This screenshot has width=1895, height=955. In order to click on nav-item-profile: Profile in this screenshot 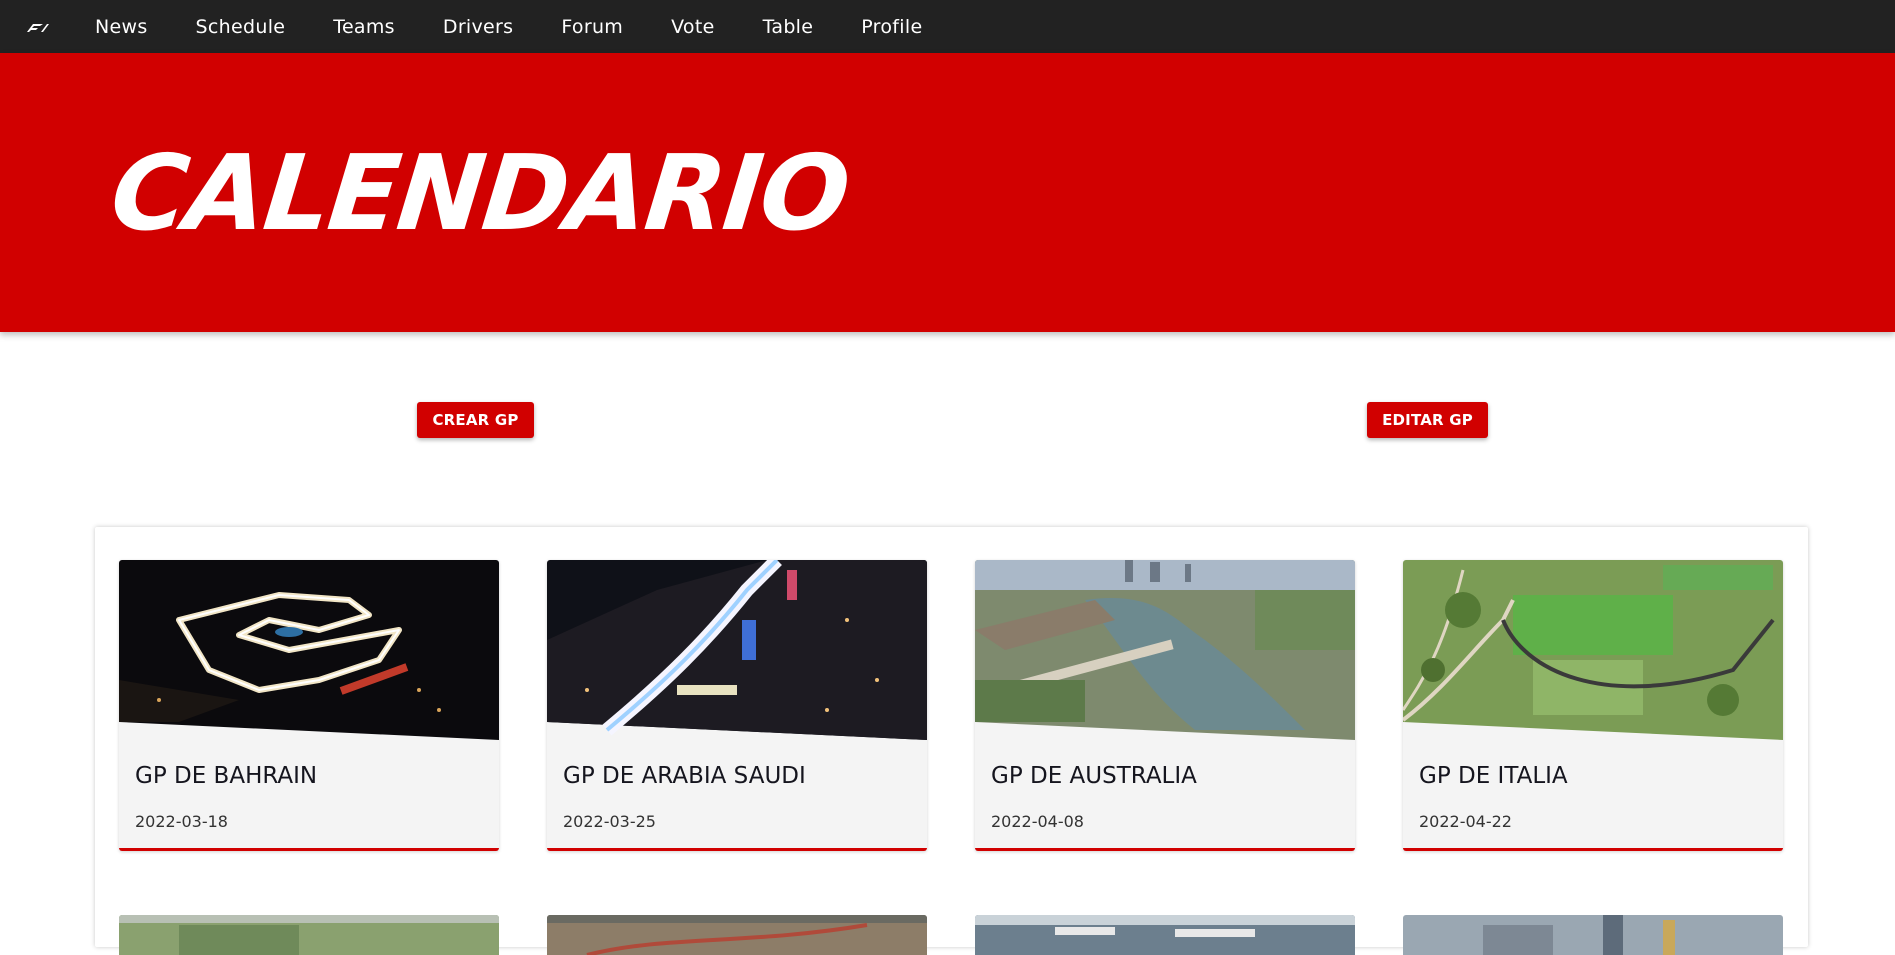, I will do `click(891, 27)`.